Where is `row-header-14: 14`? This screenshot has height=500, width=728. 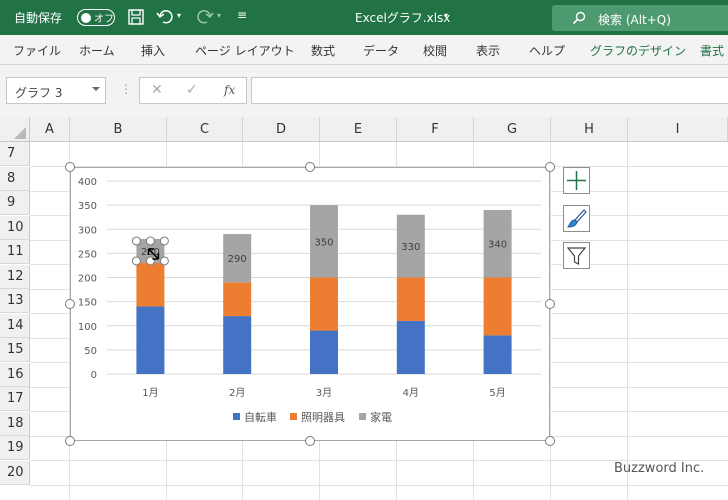
row-header-14: 14 is located at coordinates (15, 325).